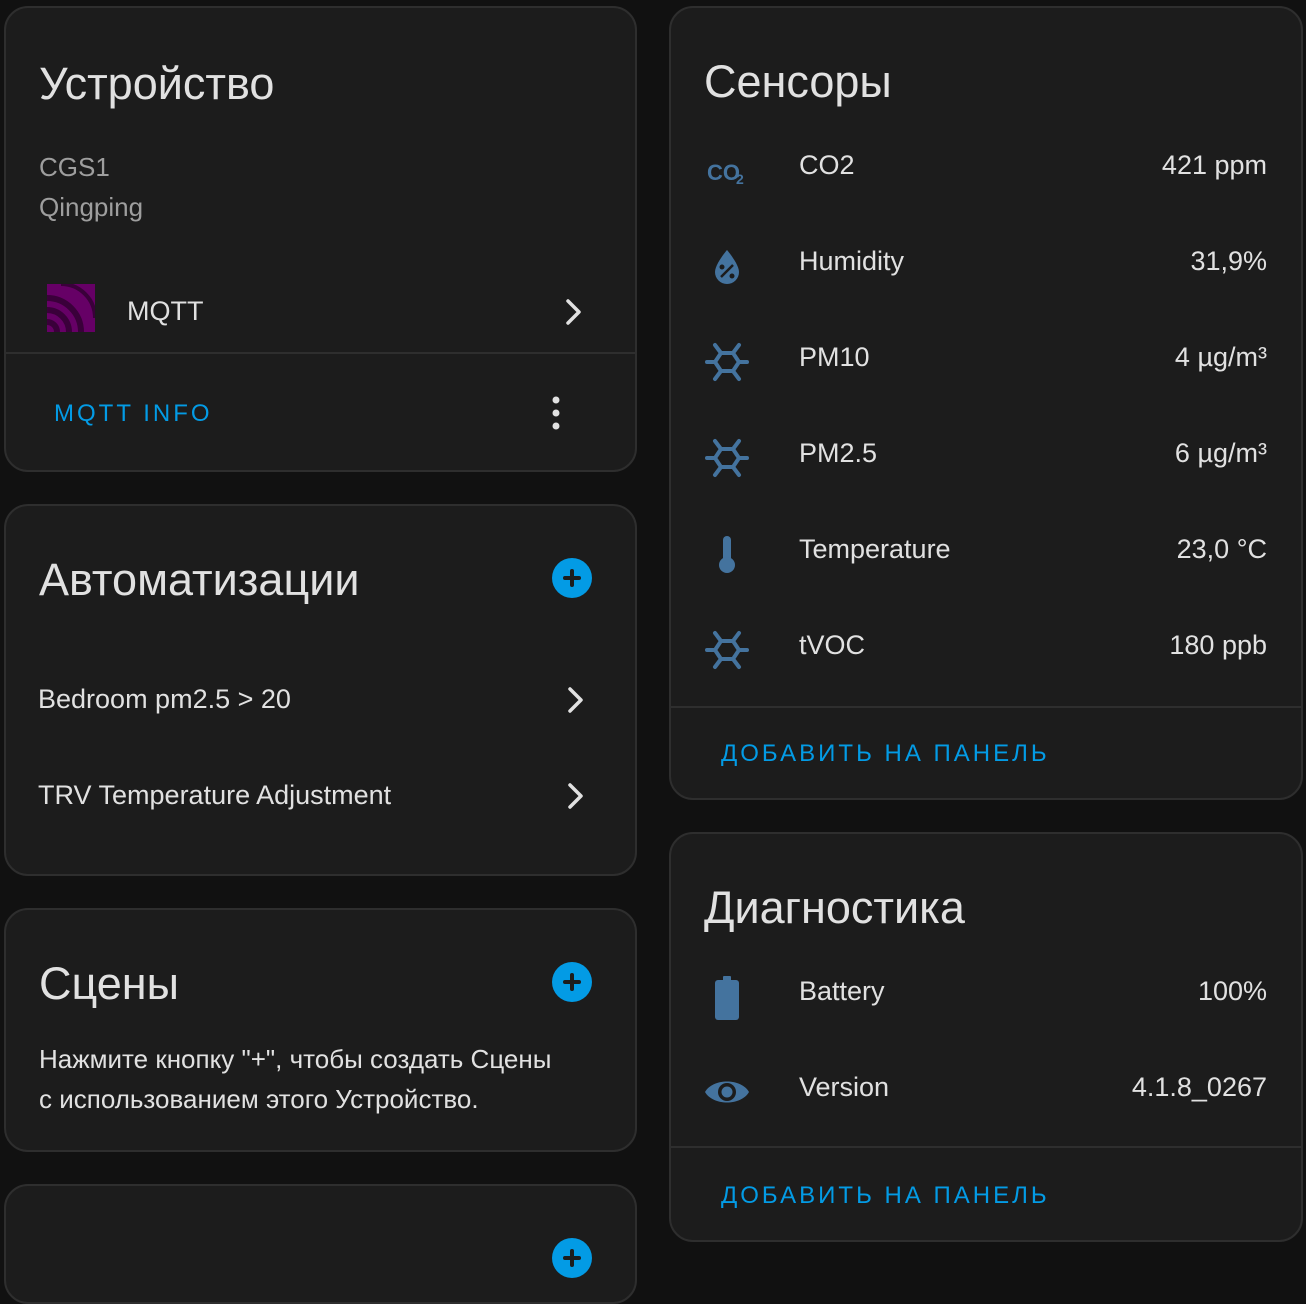 This screenshot has height=1304, width=1306. Describe the element at coordinates (986, 650) in the screenshot. I see `sensor-row-tvoc: tVOC 180 ppb` at that location.